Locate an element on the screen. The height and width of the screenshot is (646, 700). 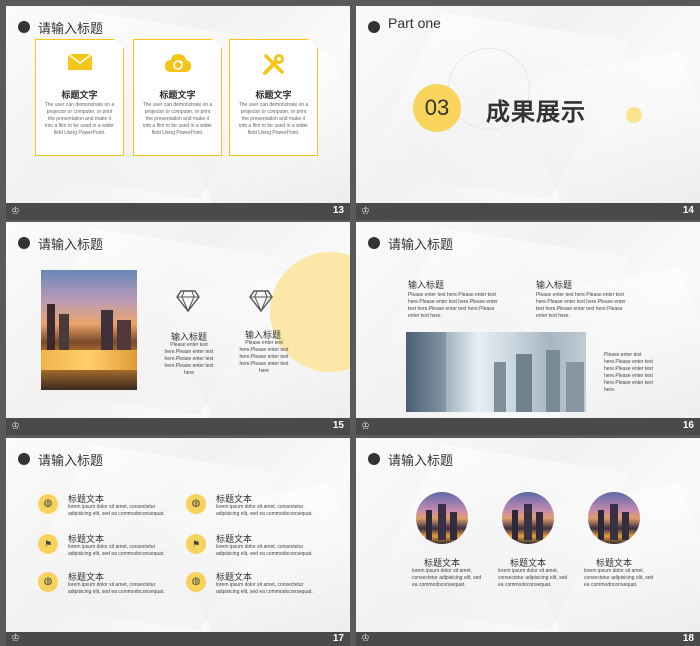
tools-icon is located at coordinates (273, 67).